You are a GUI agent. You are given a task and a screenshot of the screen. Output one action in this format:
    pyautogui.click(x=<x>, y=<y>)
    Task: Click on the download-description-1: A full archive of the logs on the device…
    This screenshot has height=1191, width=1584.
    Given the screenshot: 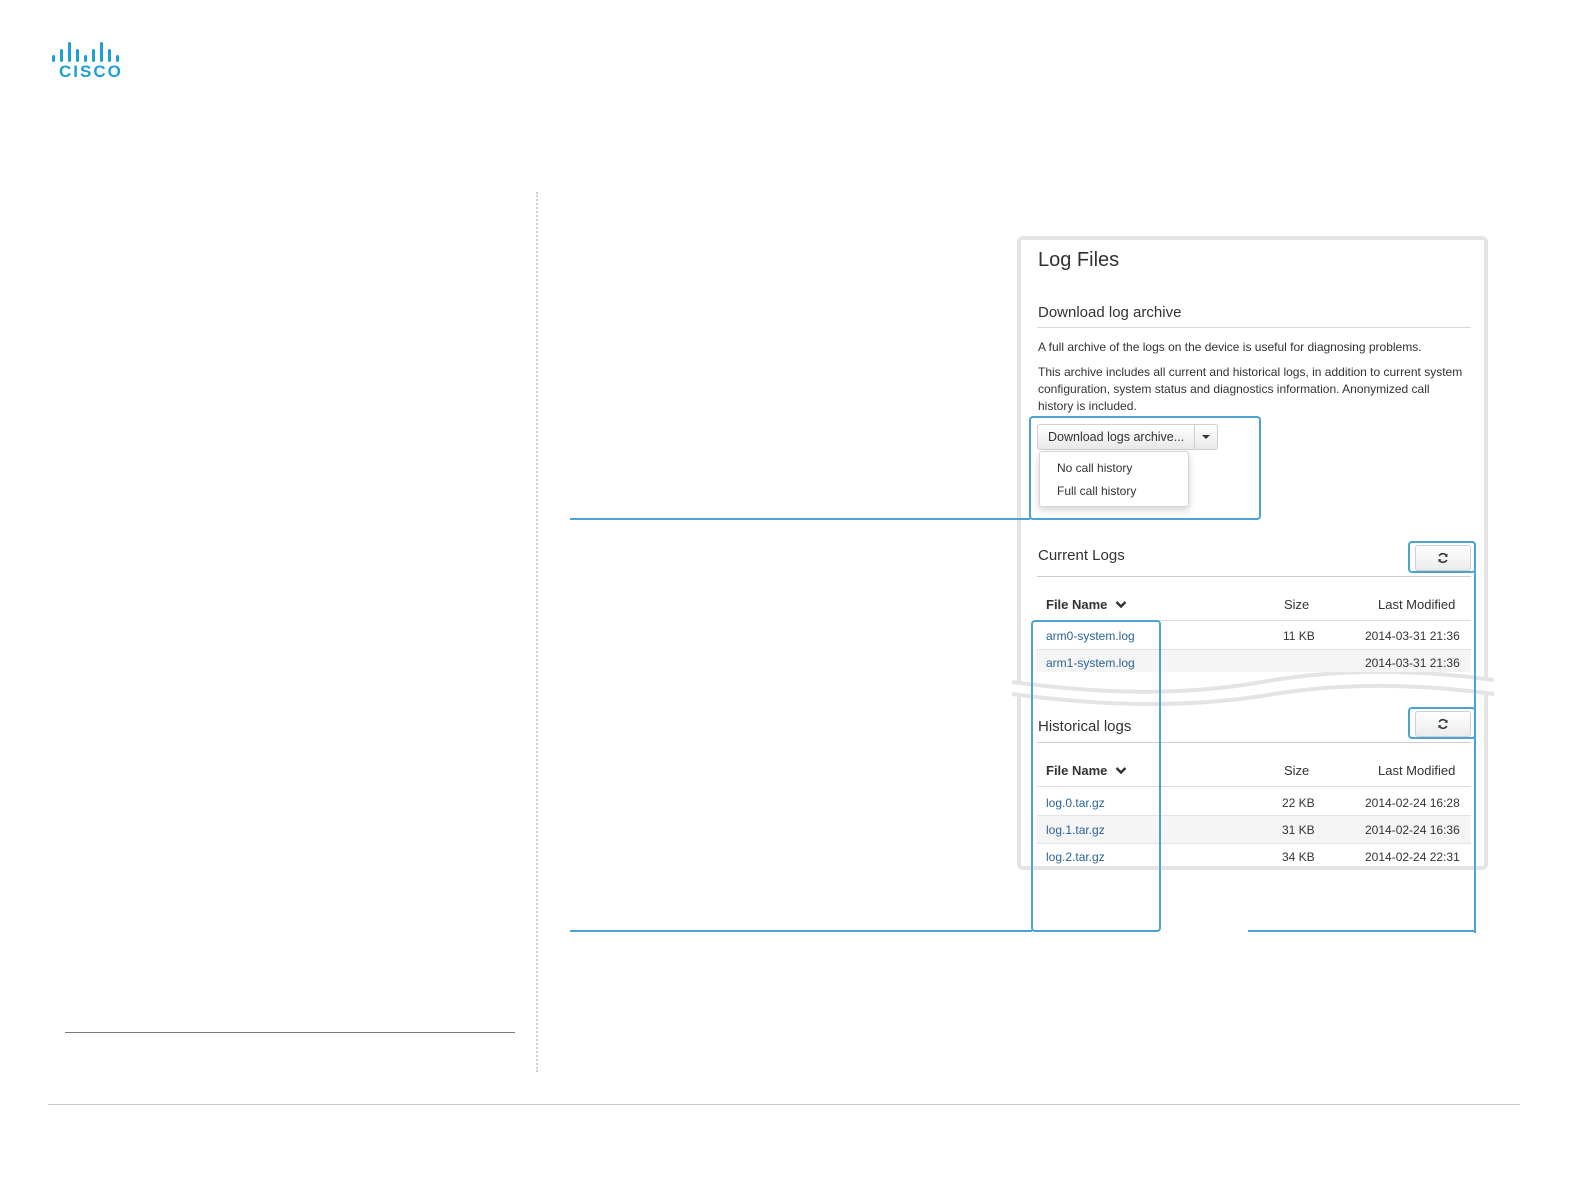 What is the action you would take?
    pyautogui.click(x=1230, y=347)
    